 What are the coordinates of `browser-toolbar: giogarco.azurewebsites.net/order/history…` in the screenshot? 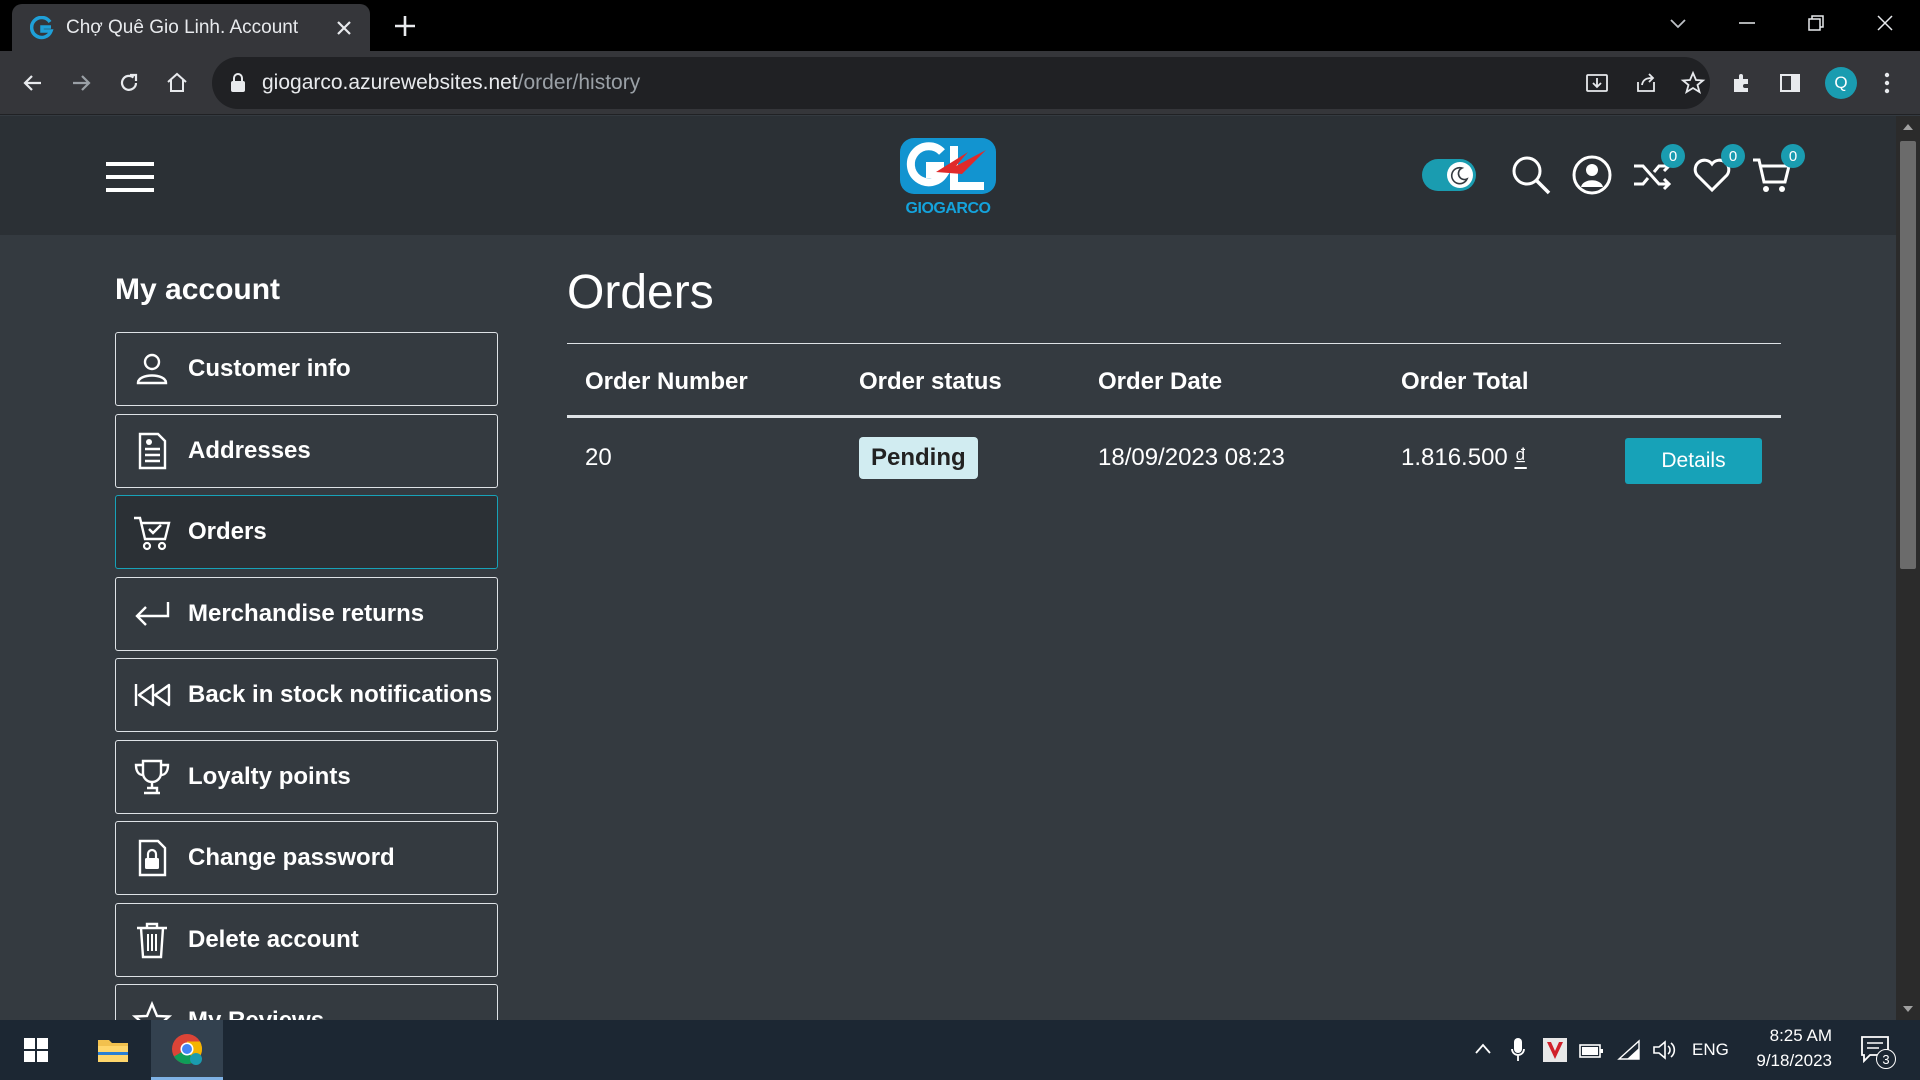 It's located at (960, 83).